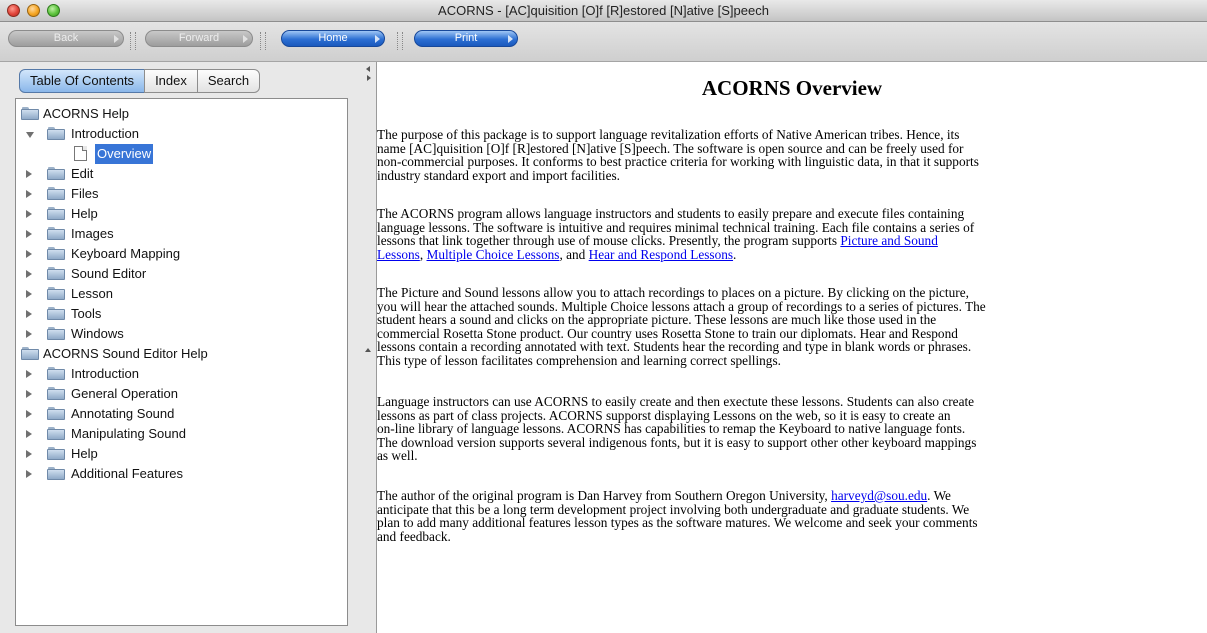 The width and height of the screenshot is (1207, 633). What do you see at coordinates (124, 393) in the screenshot?
I see `tree-item-label: General Operation` at bounding box center [124, 393].